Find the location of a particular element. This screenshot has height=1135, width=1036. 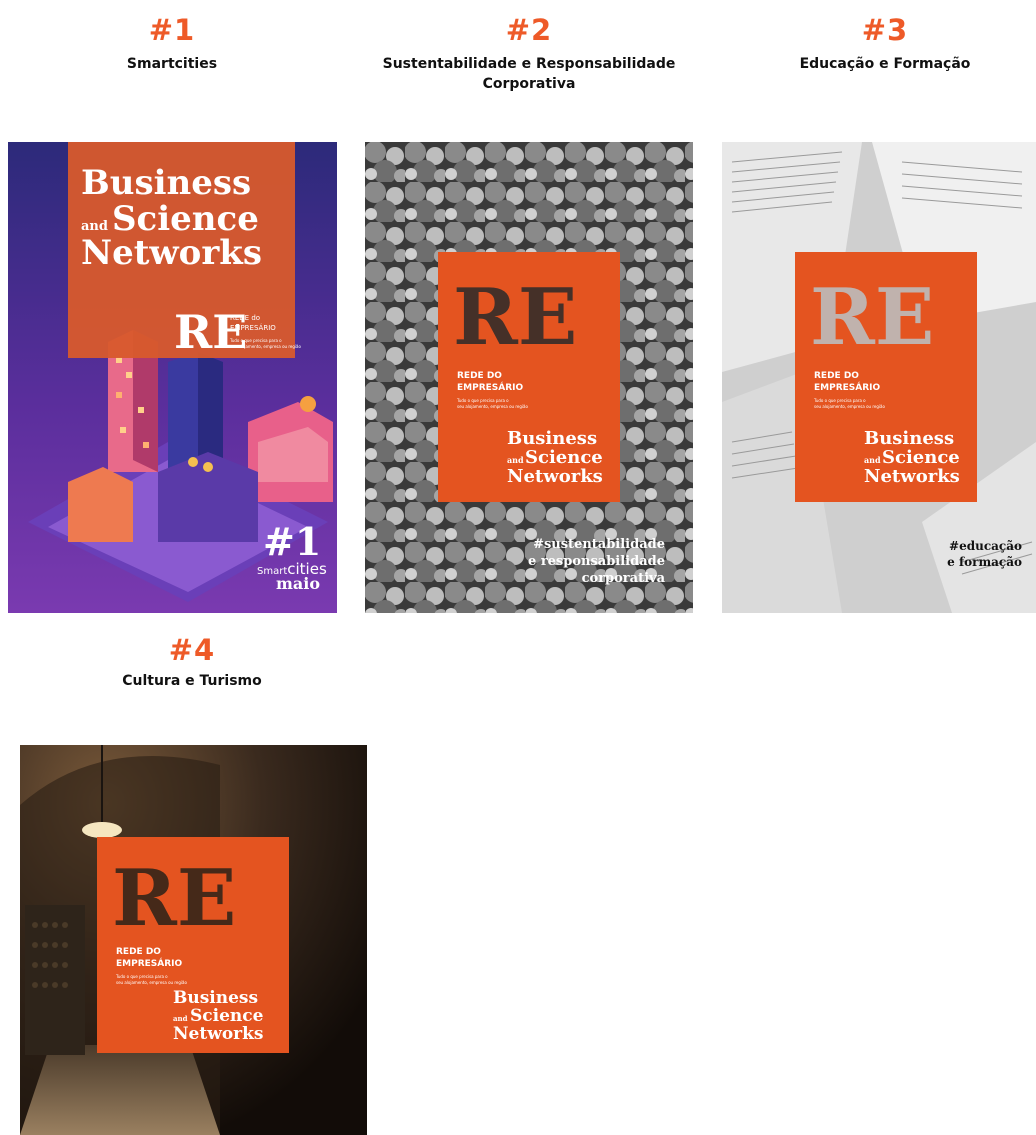

hashtag-line: corporativa is located at coordinates (624, 578).